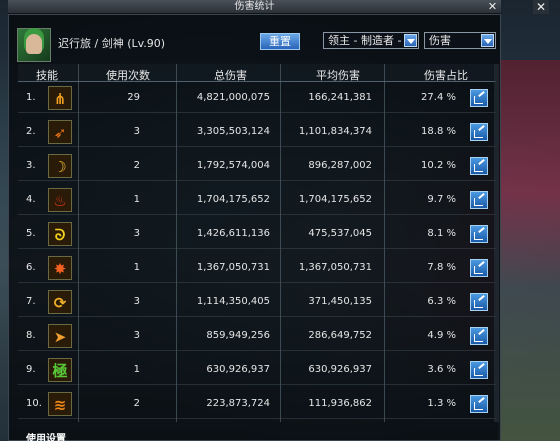 The height and width of the screenshot is (441, 560). Describe the element at coordinates (438, 97) in the screenshot. I see `damage-share: 27.4 %` at that location.